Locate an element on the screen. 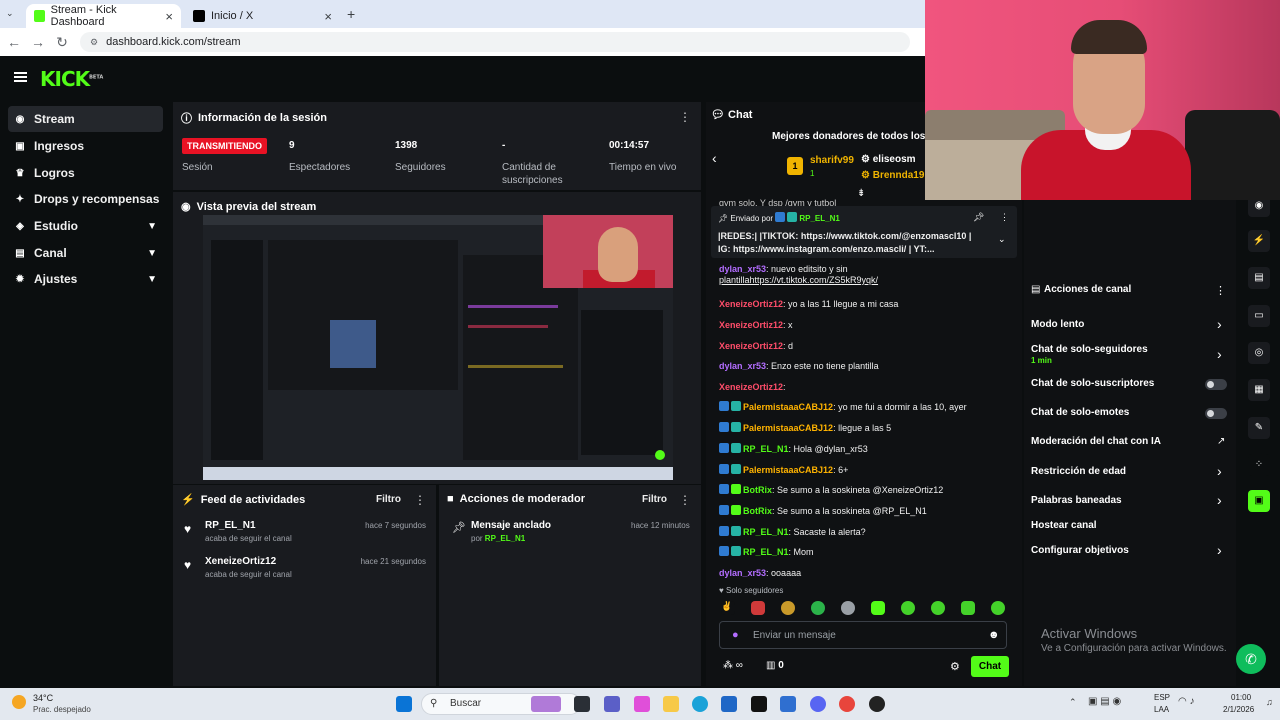 This screenshot has width=1280, height=720. broadcast-icon: ◎ is located at coordinates (1259, 353).